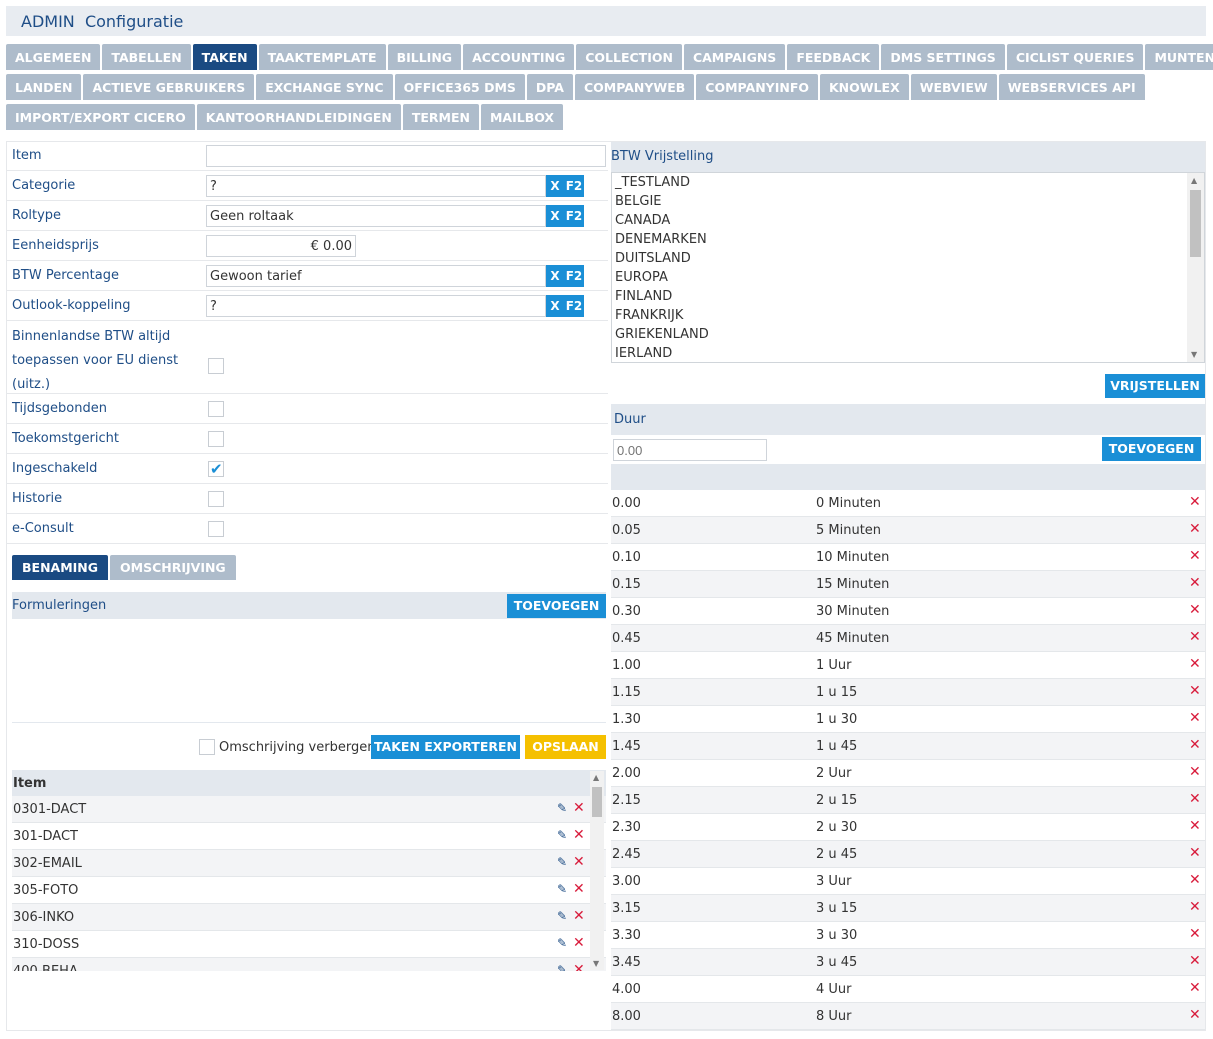 The height and width of the screenshot is (1039, 1213). Describe the element at coordinates (555, 276) in the screenshot. I see `btw-percentage-clear-button: X` at that location.